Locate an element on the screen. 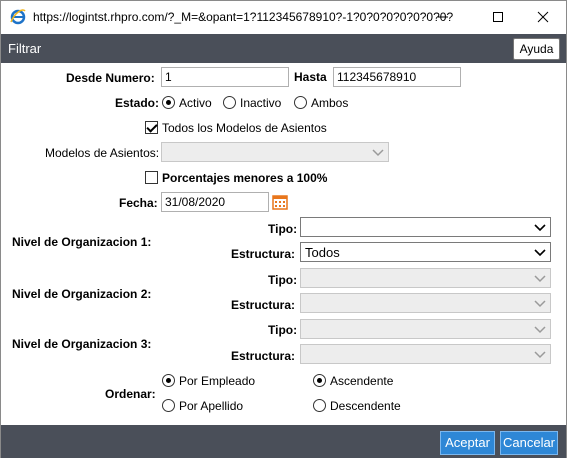  estado-inactivo-radio is located at coordinates (229, 102).